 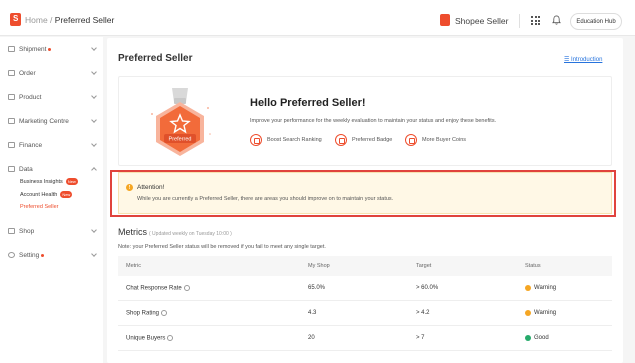 I want to click on gear-icon, so click(x=11, y=255).